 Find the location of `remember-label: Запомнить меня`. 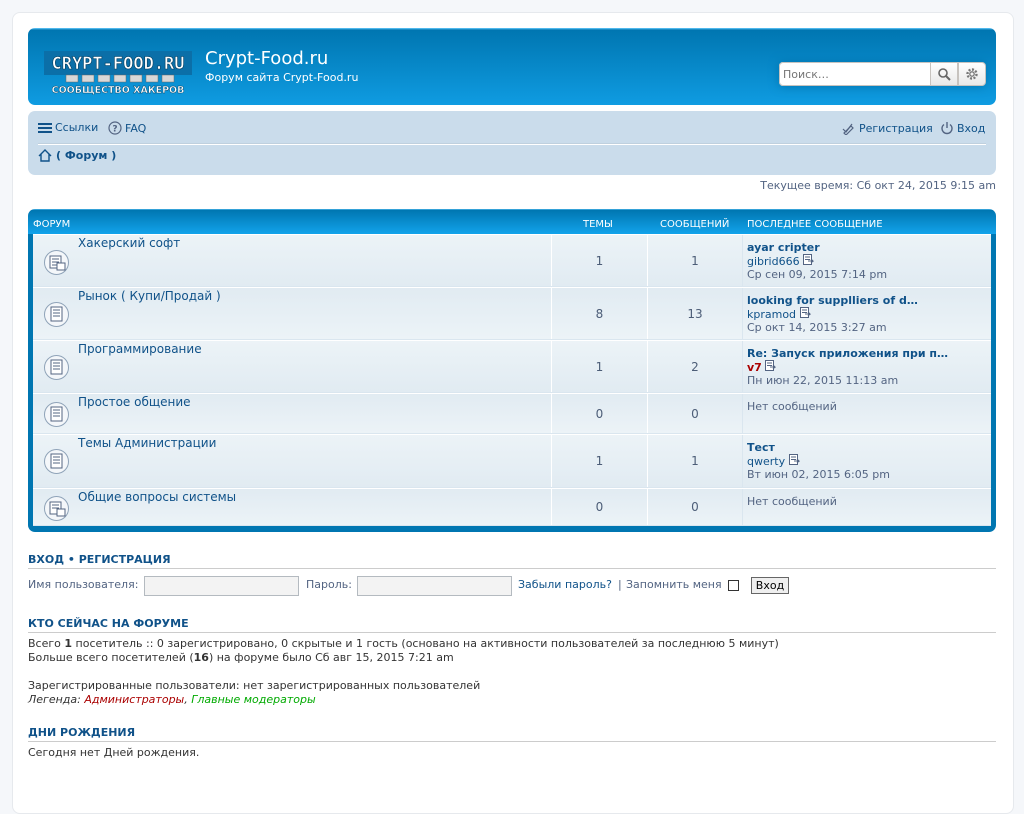

remember-label: Запомнить меня is located at coordinates (674, 584).